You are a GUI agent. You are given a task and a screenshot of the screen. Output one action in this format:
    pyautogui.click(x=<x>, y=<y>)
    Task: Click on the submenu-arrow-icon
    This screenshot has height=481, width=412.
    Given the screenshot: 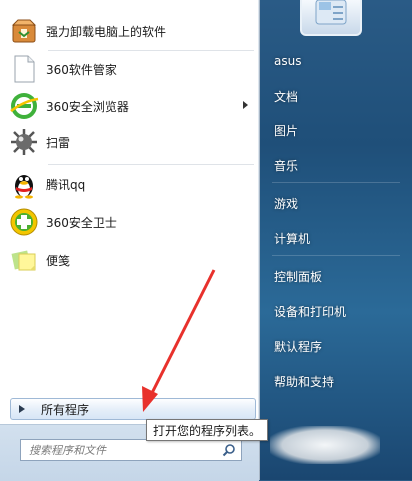 What is the action you would take?
    pyautogui.click(x=245, y=105)
    